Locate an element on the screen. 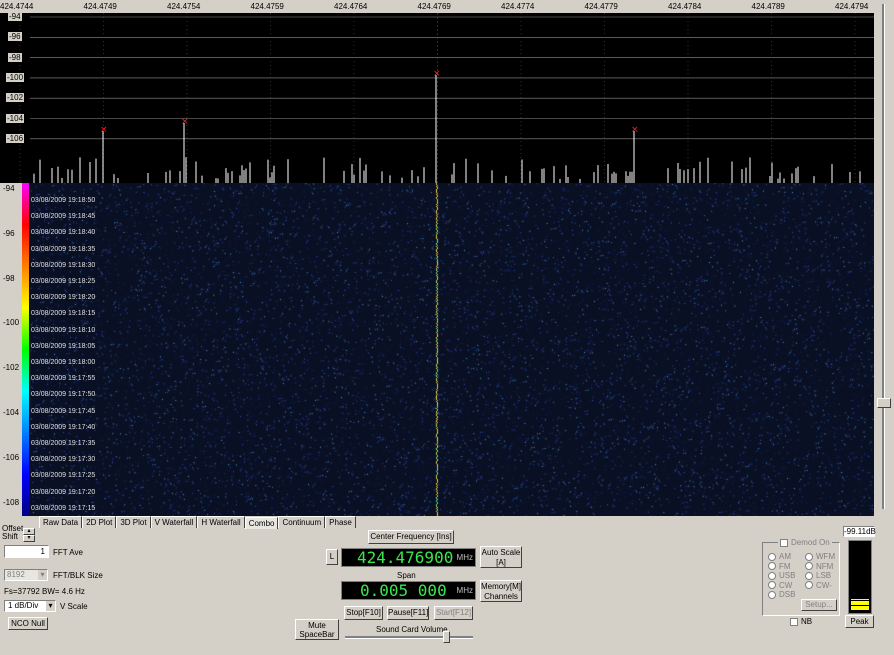  waterfall-y-tick-label: -94 is located at coordinates (9, 188).